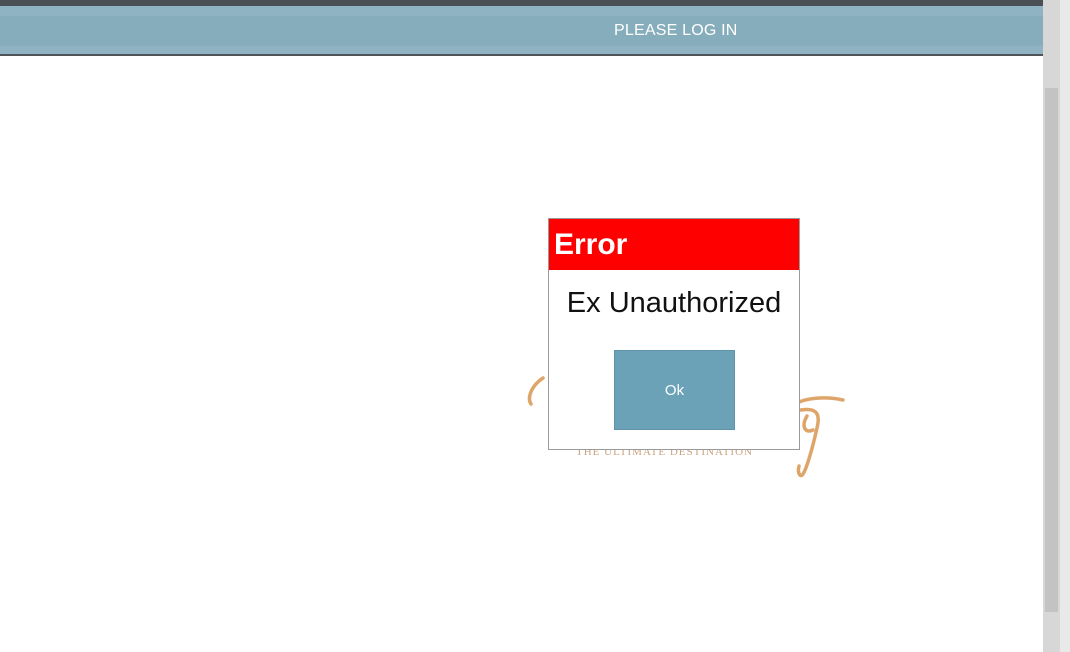  Describe the element at coordinates (674, 390) in the screenshot. I see `ok-button: Ok` at that location.